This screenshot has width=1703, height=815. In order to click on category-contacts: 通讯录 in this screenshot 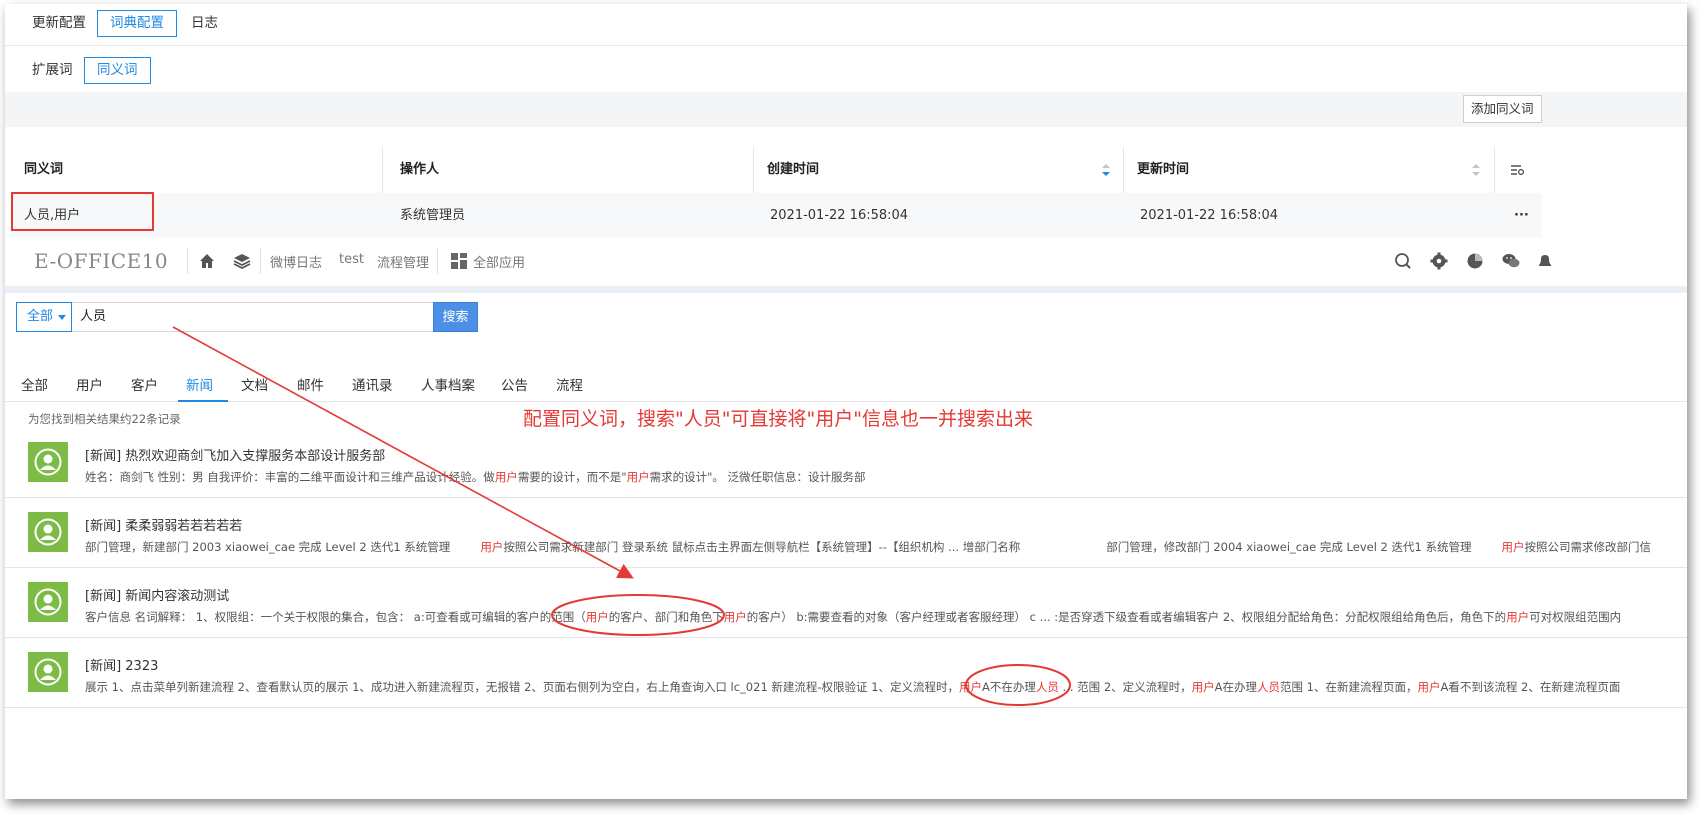, I will do `click(372, 384)`.